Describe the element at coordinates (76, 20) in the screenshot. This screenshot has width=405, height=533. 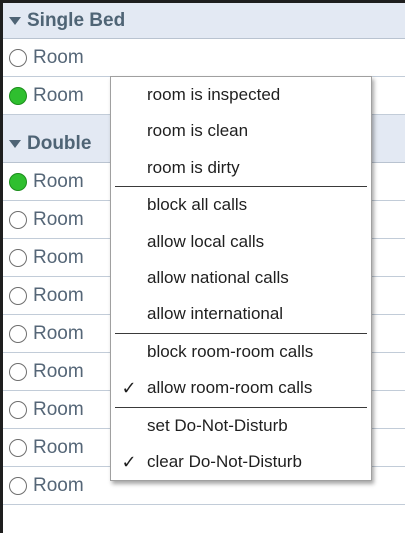
I see `group-title: Single Bed` at that location.